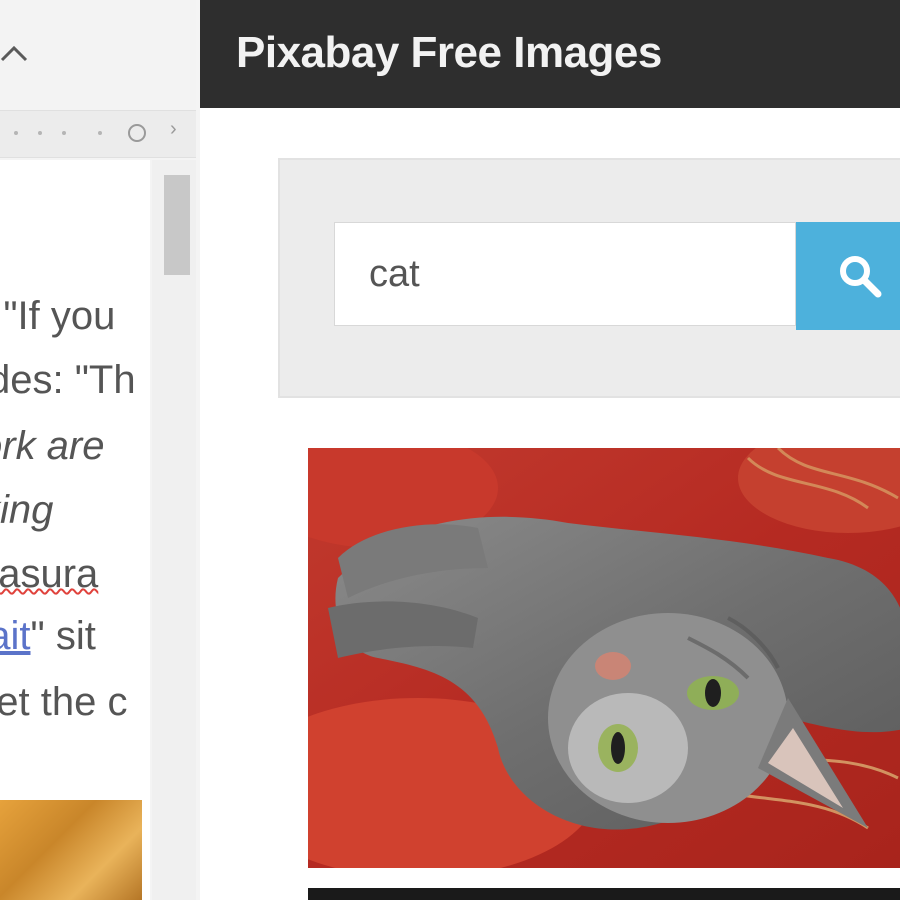 This screenshot has height=900, width=900. I want to click on doc-link: bait, so click(15, 636).